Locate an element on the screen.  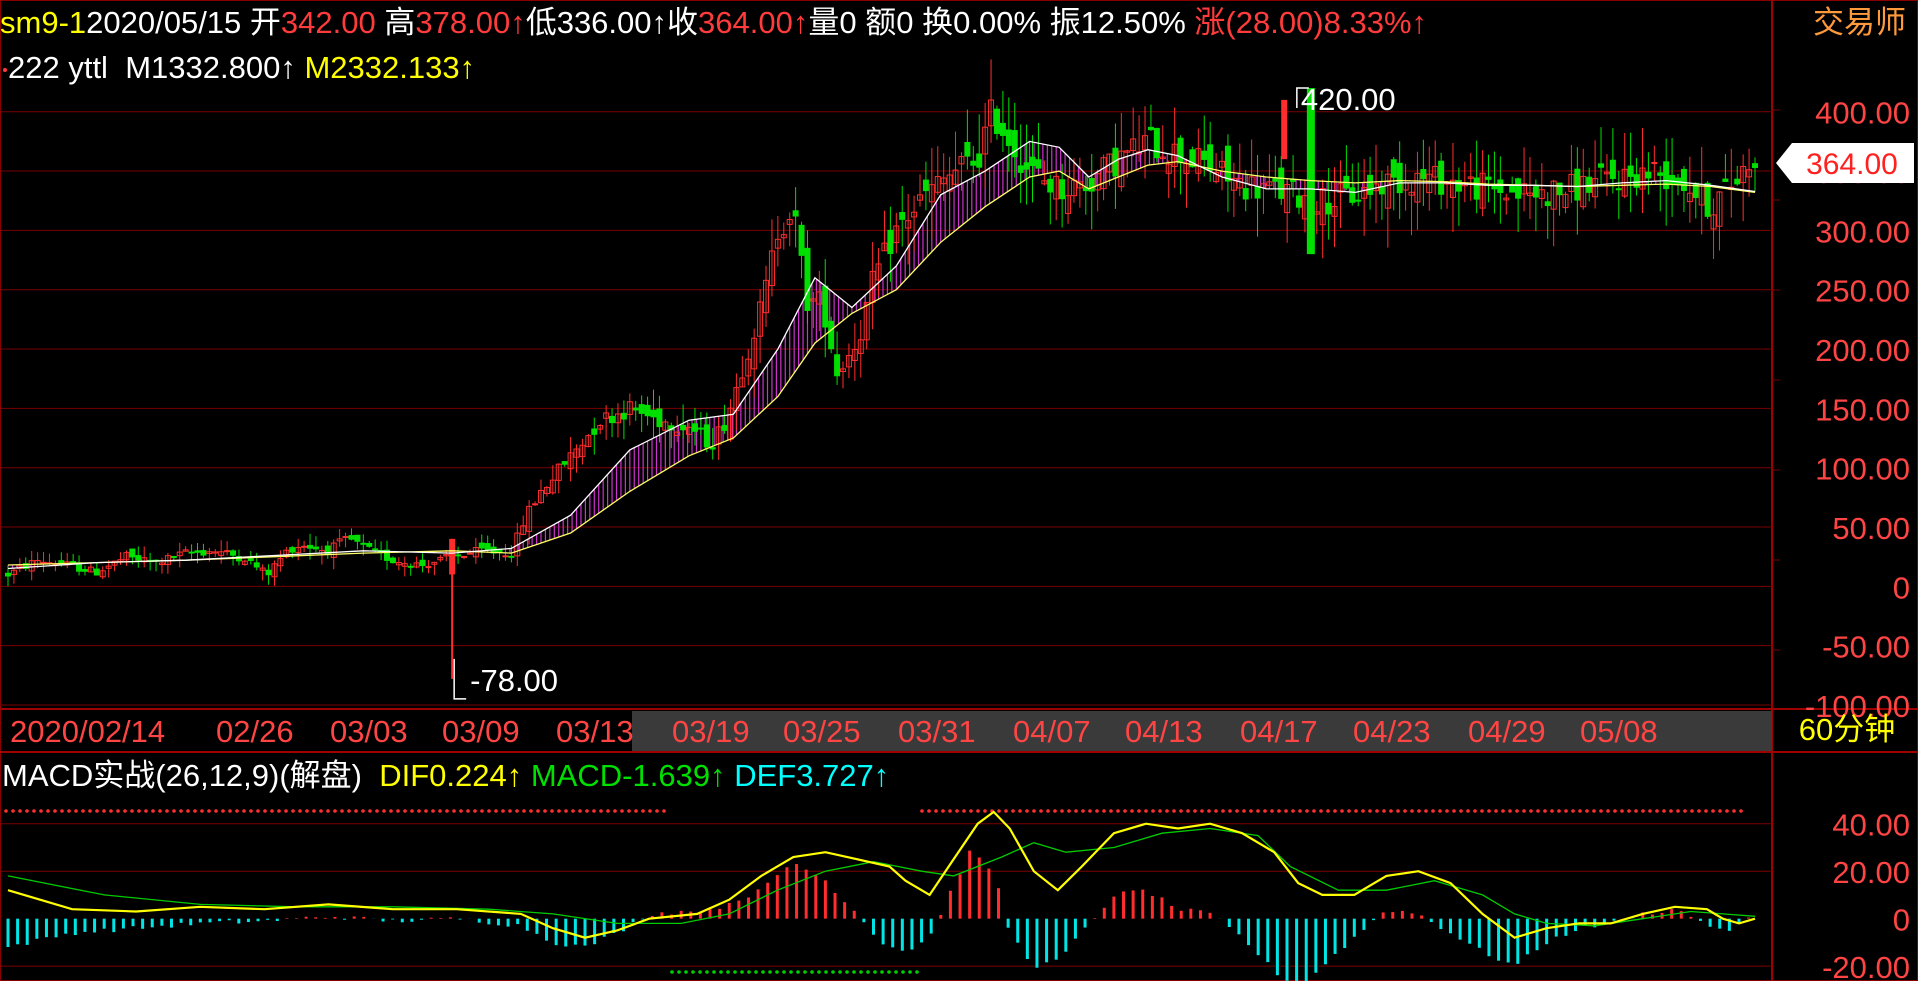
amount-label: 额 is located at coordinates (881, 22).